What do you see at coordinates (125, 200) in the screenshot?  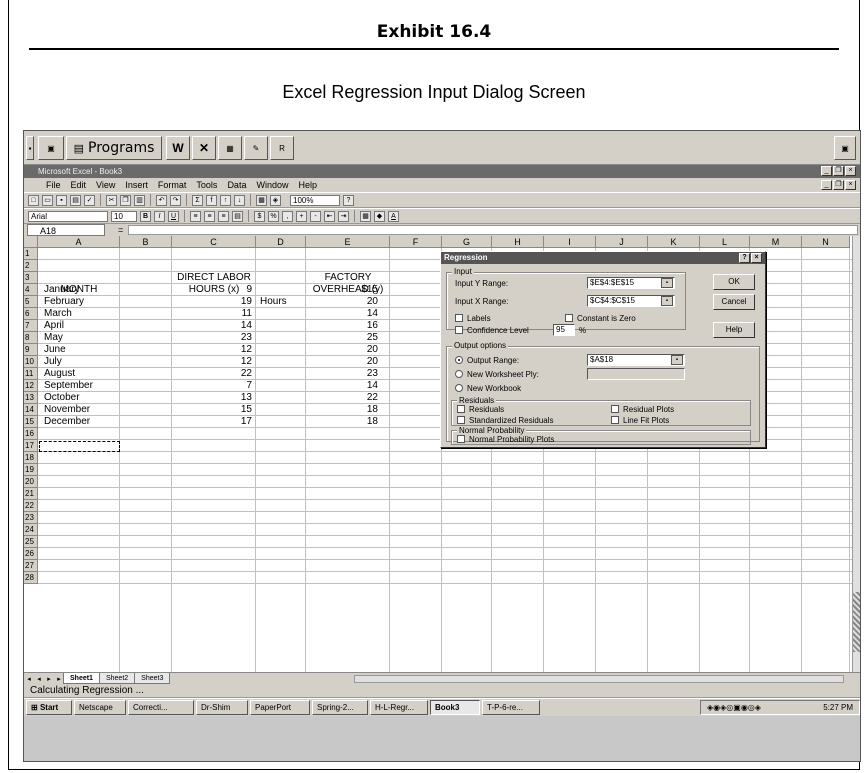 I see `copy-icon: ❐` at bounding box center [125, 200].